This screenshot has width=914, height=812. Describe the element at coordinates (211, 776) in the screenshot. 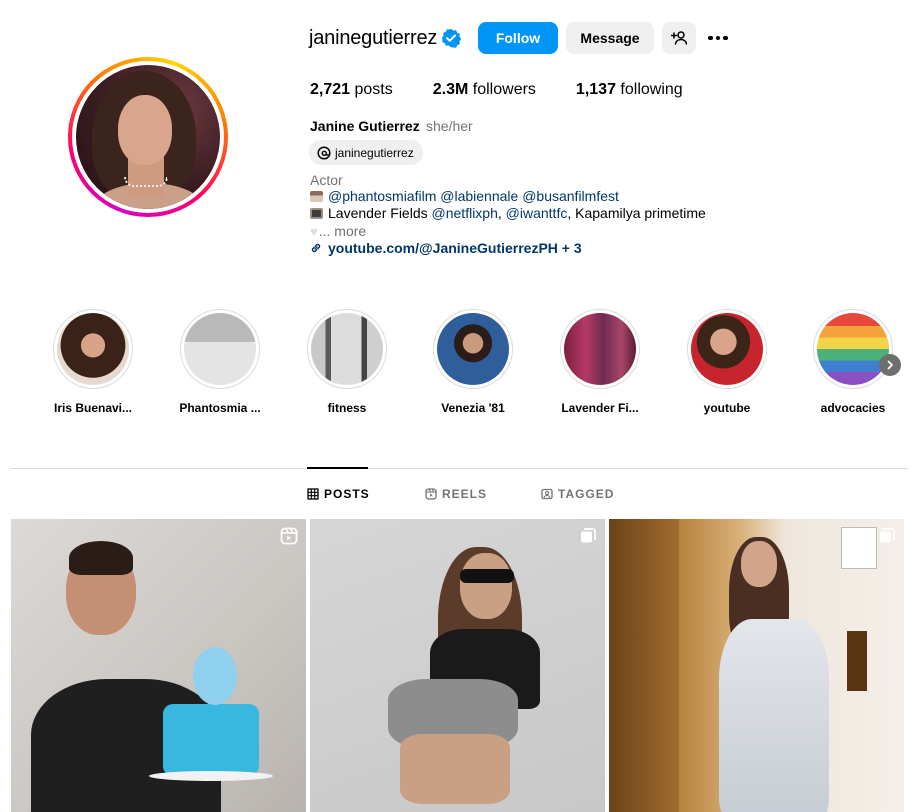

I see `post-cake-plate` at that location.